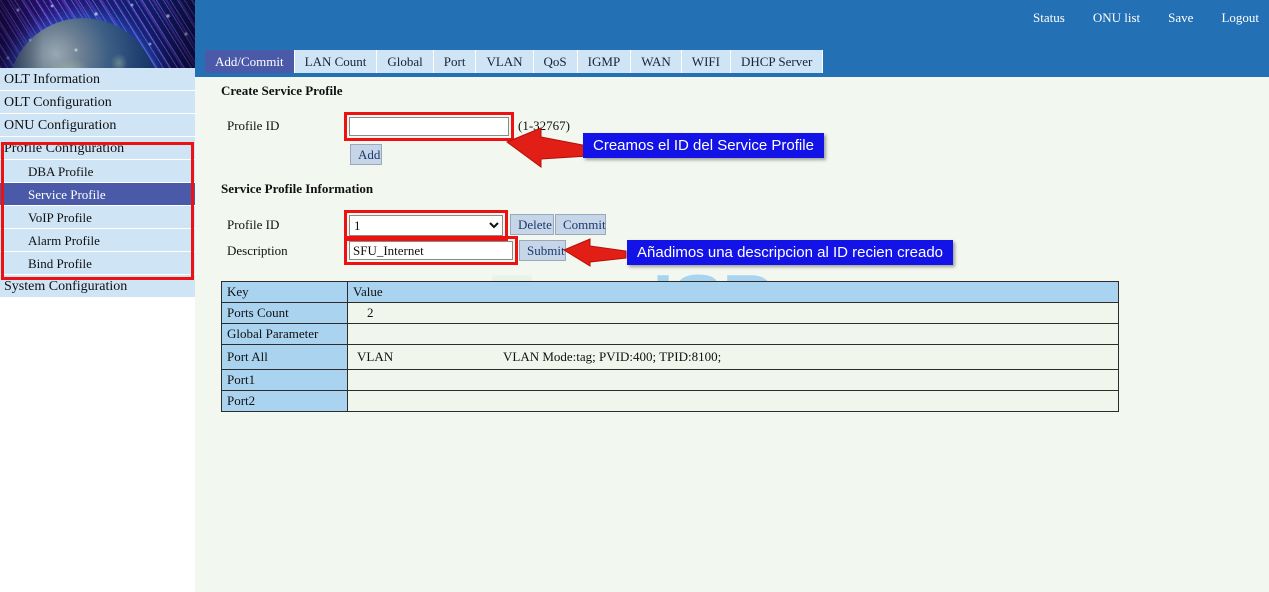 This screenshot has height=592, width=1269. What do you see at coordinates (284, 313) in the screenshot?
I see `table-cell-key: Ports Count` at bounding box center [284, 313].